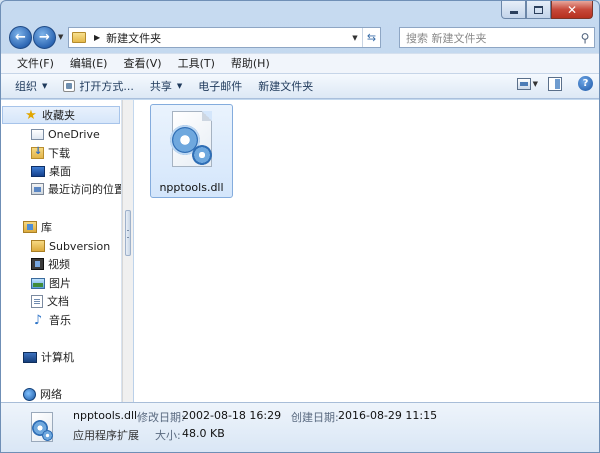  Describe the element at coordinates (232, 415) in the screenshot. I see `details-modified-value: 2002-08-18 16:29` at that location.